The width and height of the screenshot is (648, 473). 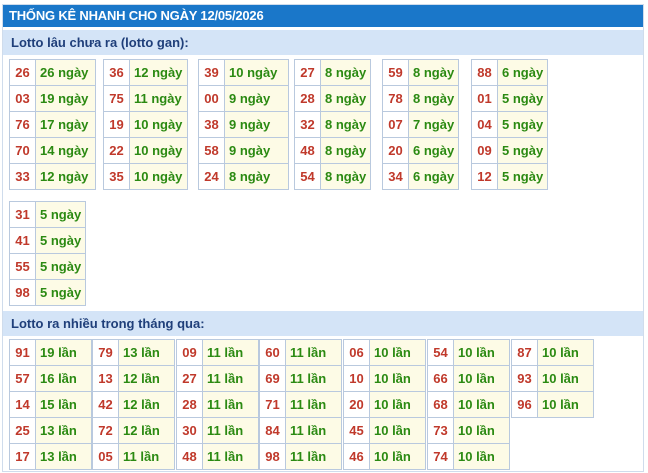 I want to click on lotto-count: 14 ngày, so click(x=65, y=150).